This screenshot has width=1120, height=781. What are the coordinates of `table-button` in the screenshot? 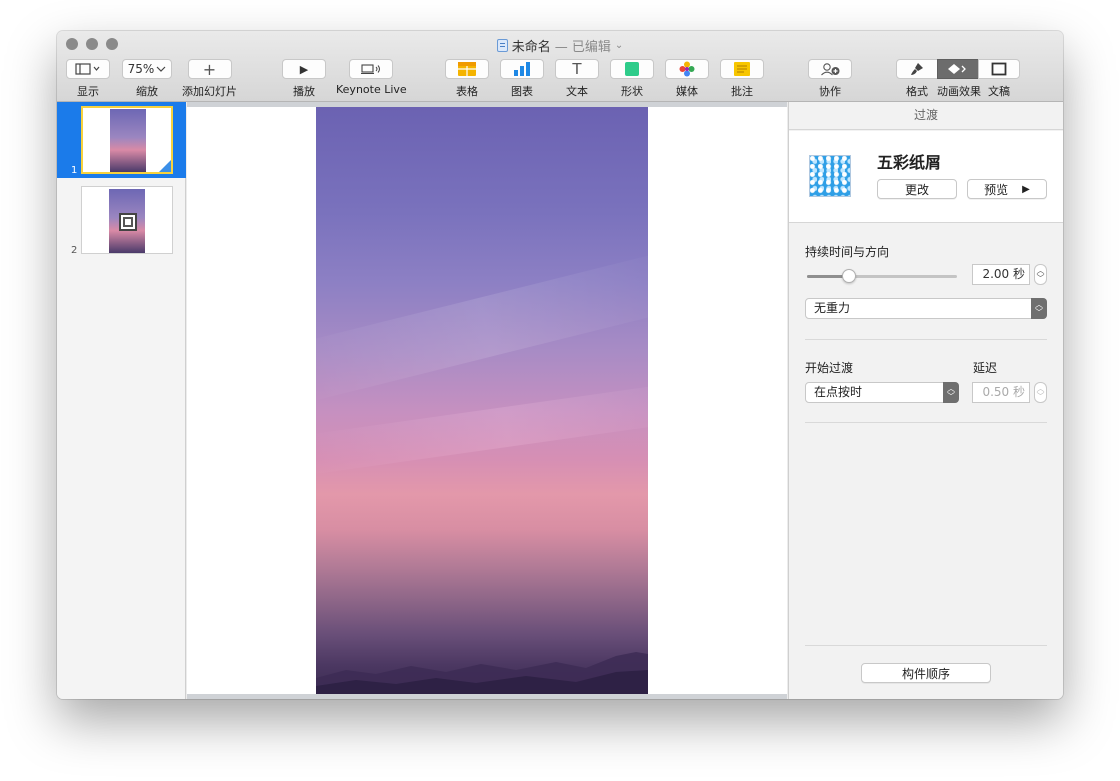 It's located at (467, 69).